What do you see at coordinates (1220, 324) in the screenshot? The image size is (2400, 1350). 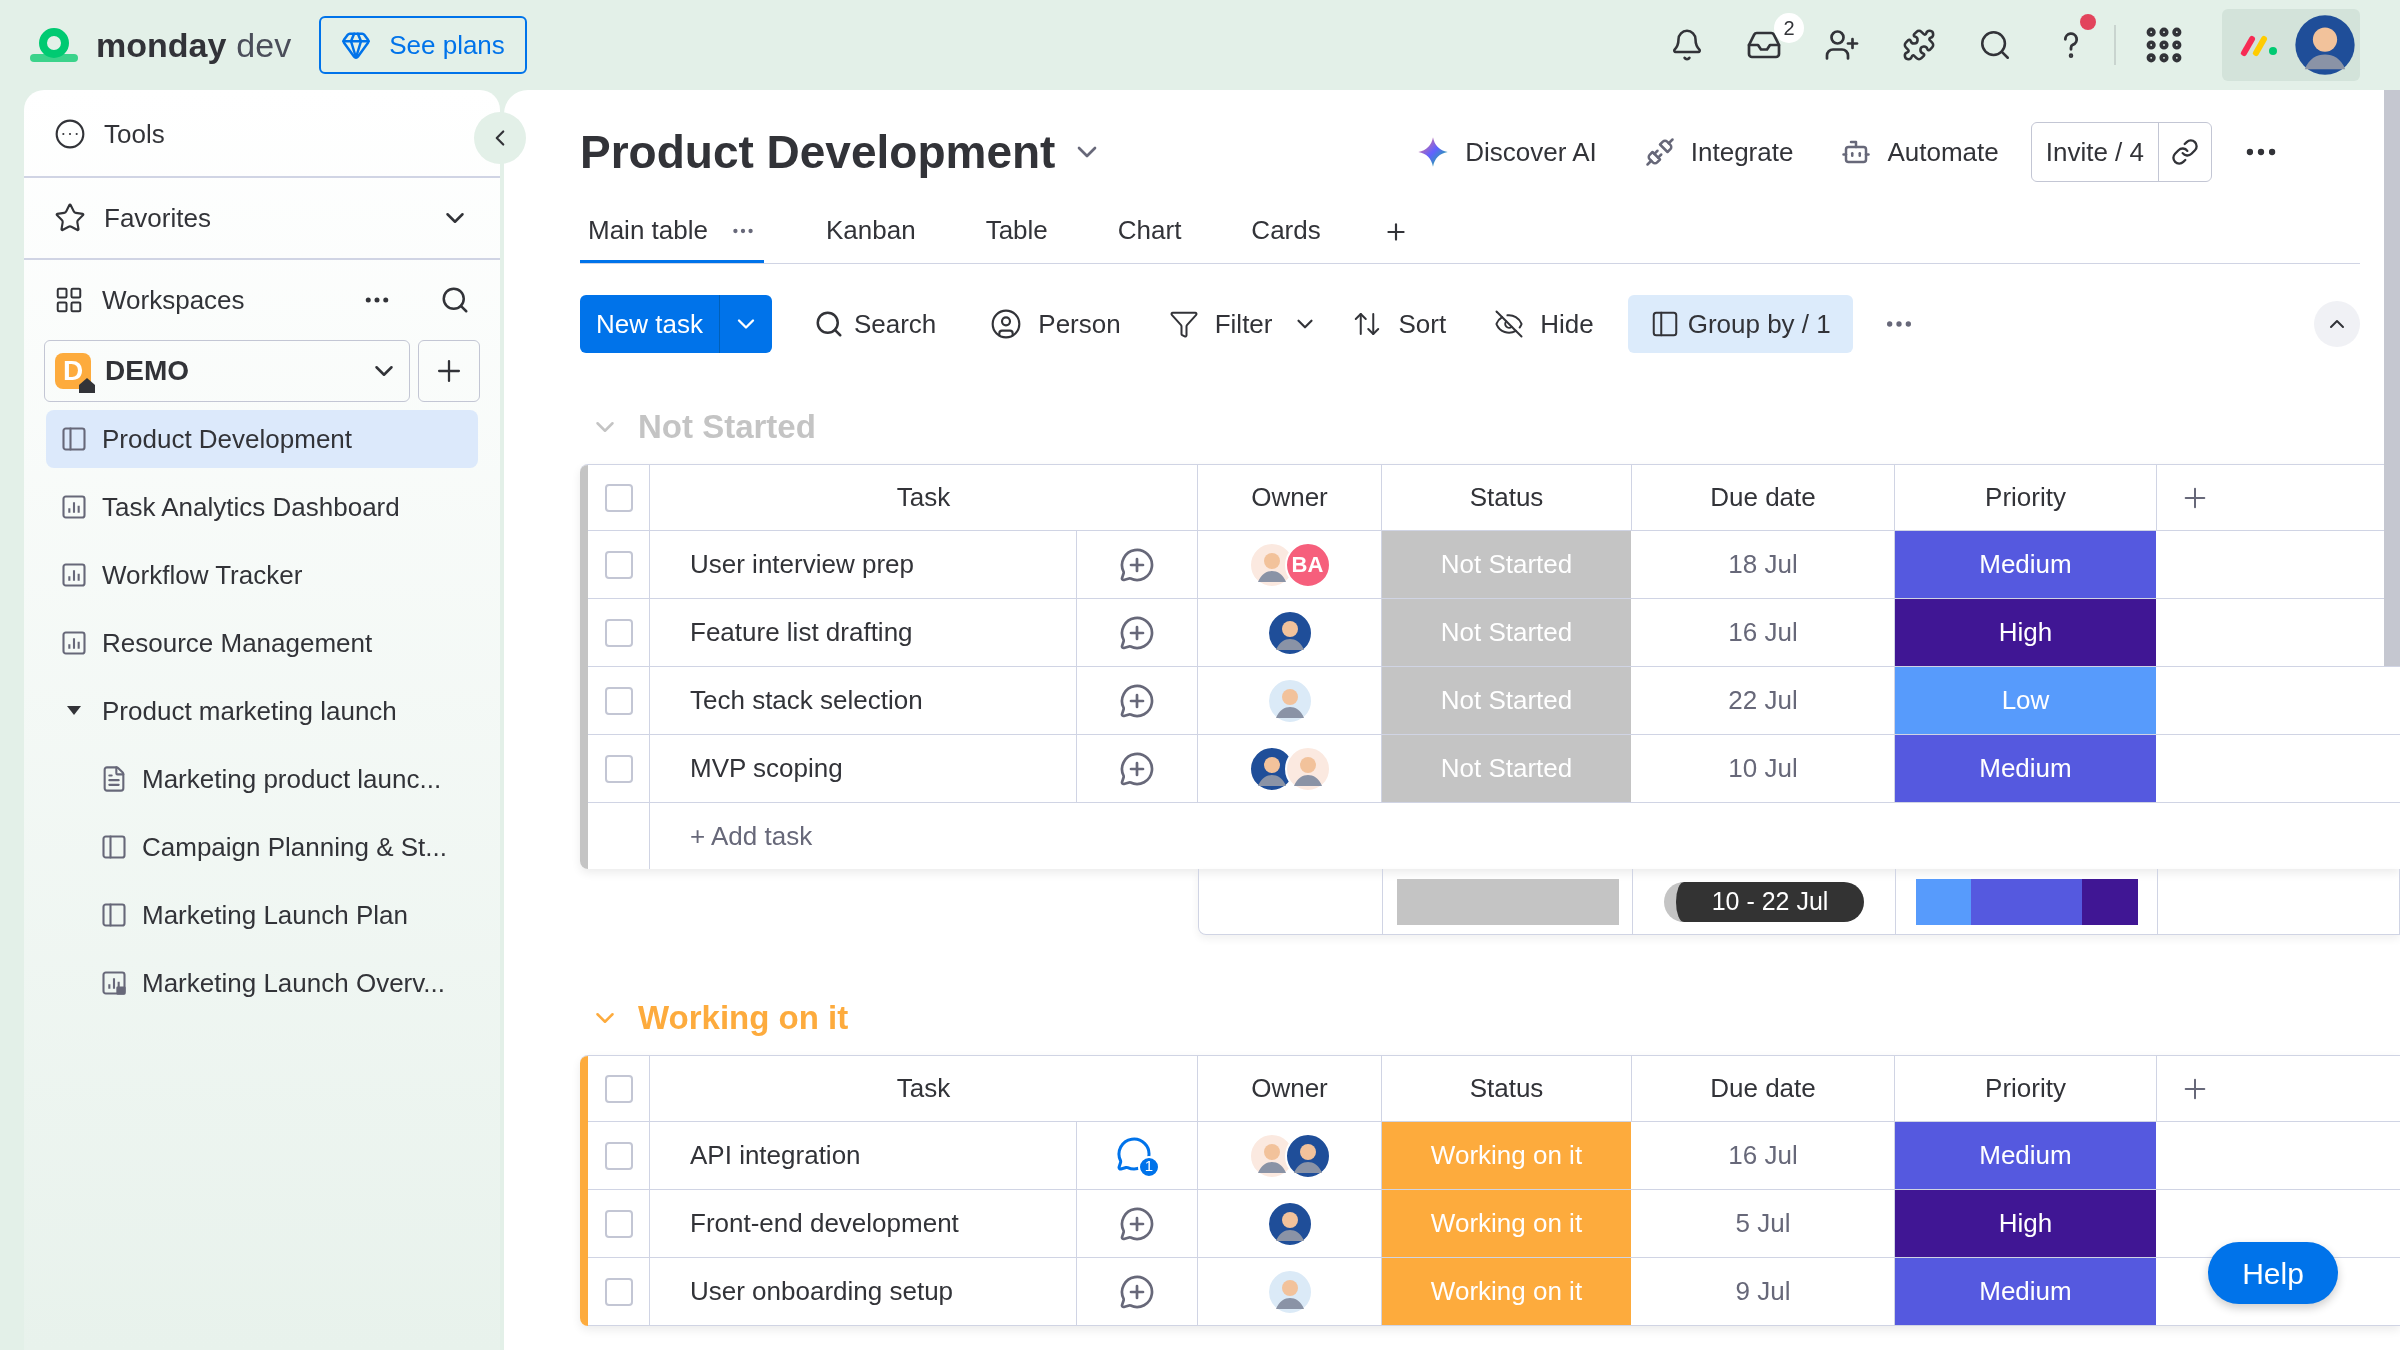 I see `filter-button: Filter` at bounding box center [1220, 324].